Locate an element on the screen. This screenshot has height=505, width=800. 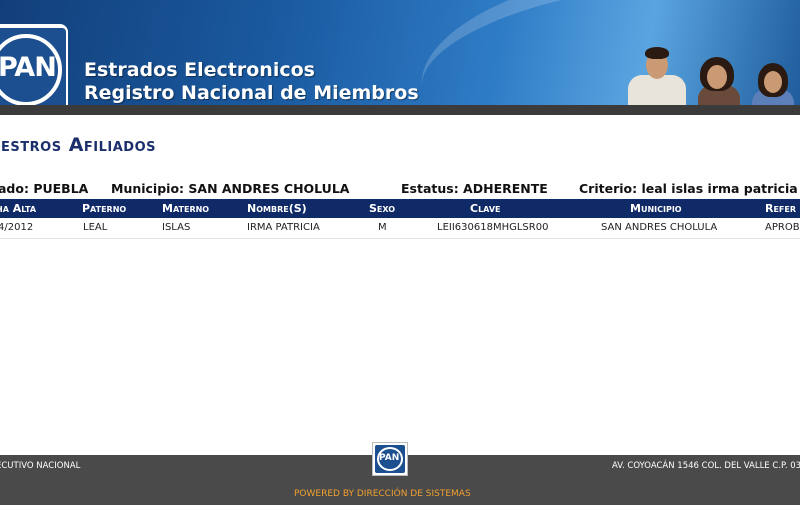
cell-fecha-alta: 4/2012 is located at coordinates (17, 227).